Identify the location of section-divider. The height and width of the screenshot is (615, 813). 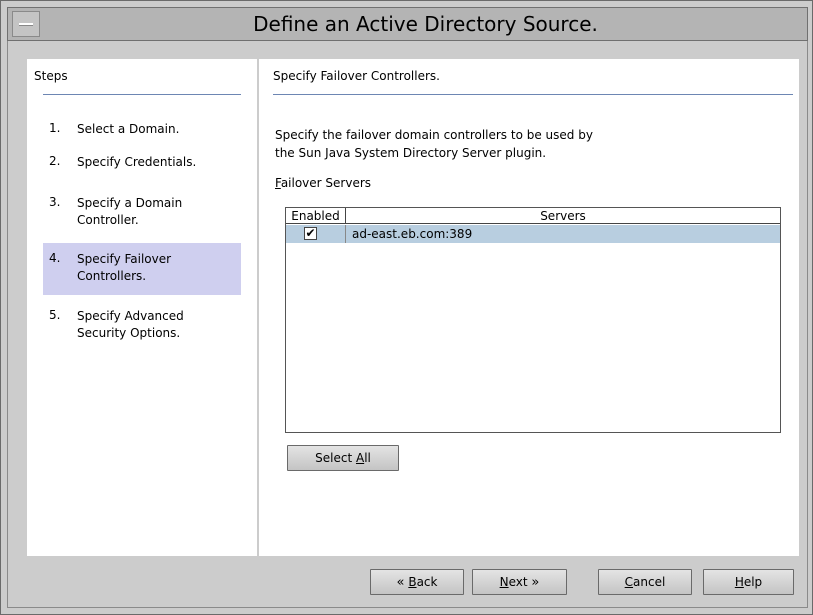
(533, 94).